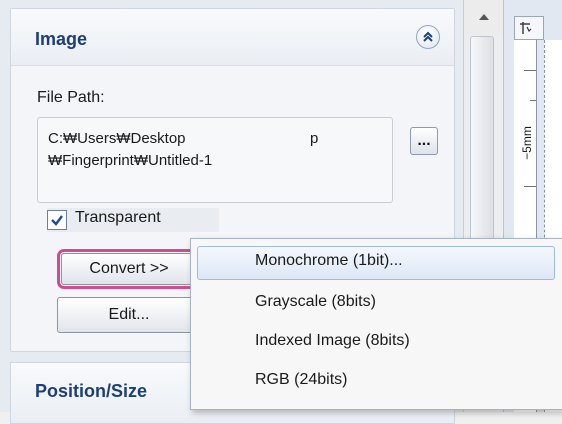 The width and height of the screenshot is (562, 424). What do you see at coordinates (301, 379) in the screenshot?
I see `menu-item-label: RGB (24bits)` at bounding box center [301, 379].